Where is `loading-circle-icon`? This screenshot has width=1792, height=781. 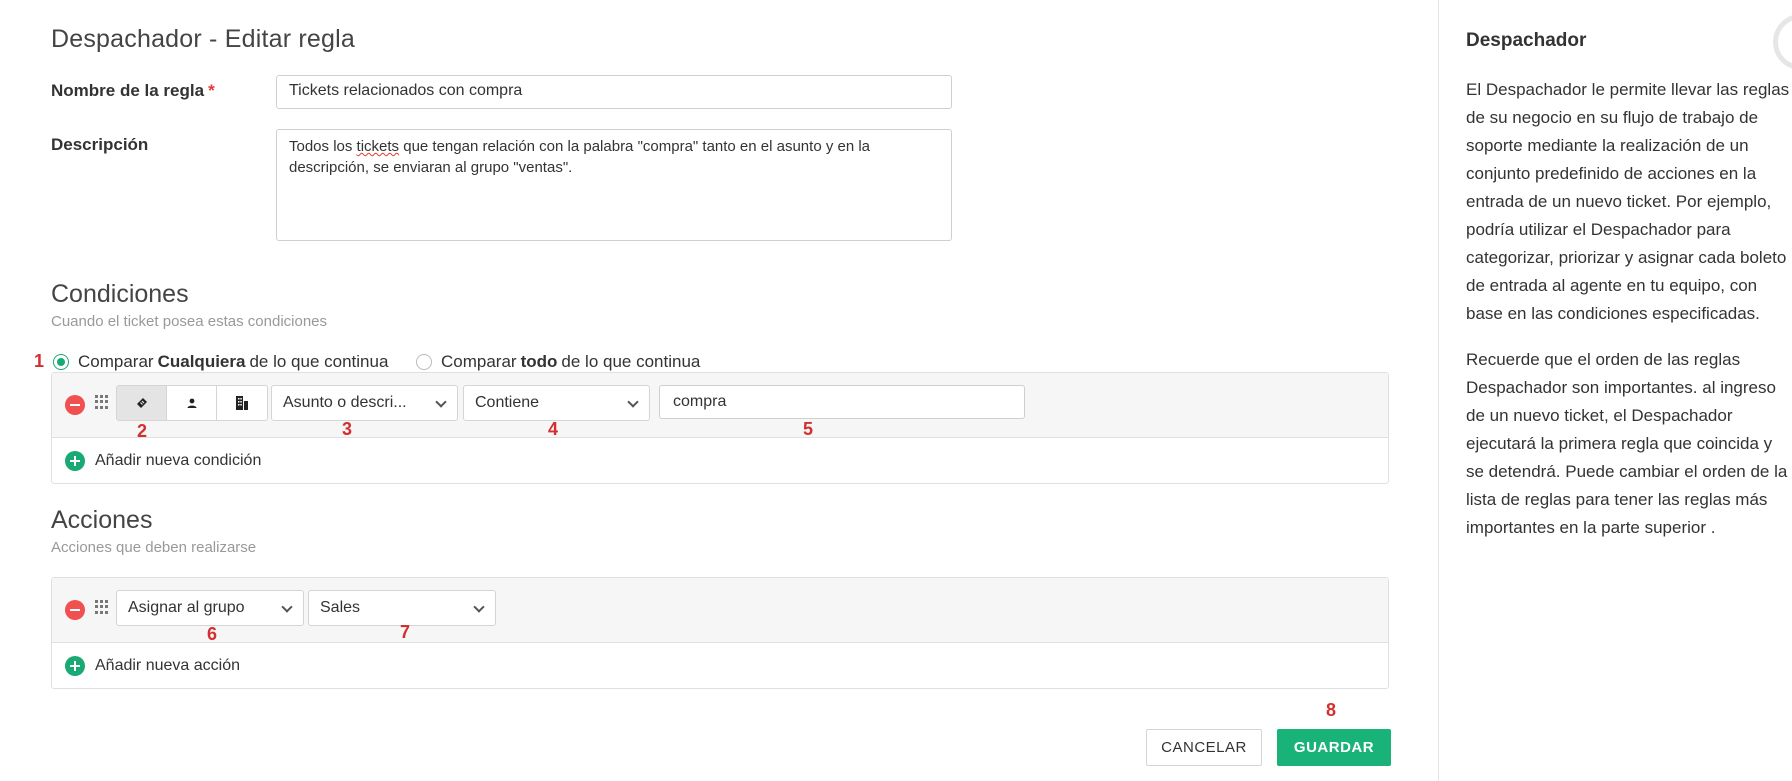
loading-circle-icon is located at coordinates (1782, 42).